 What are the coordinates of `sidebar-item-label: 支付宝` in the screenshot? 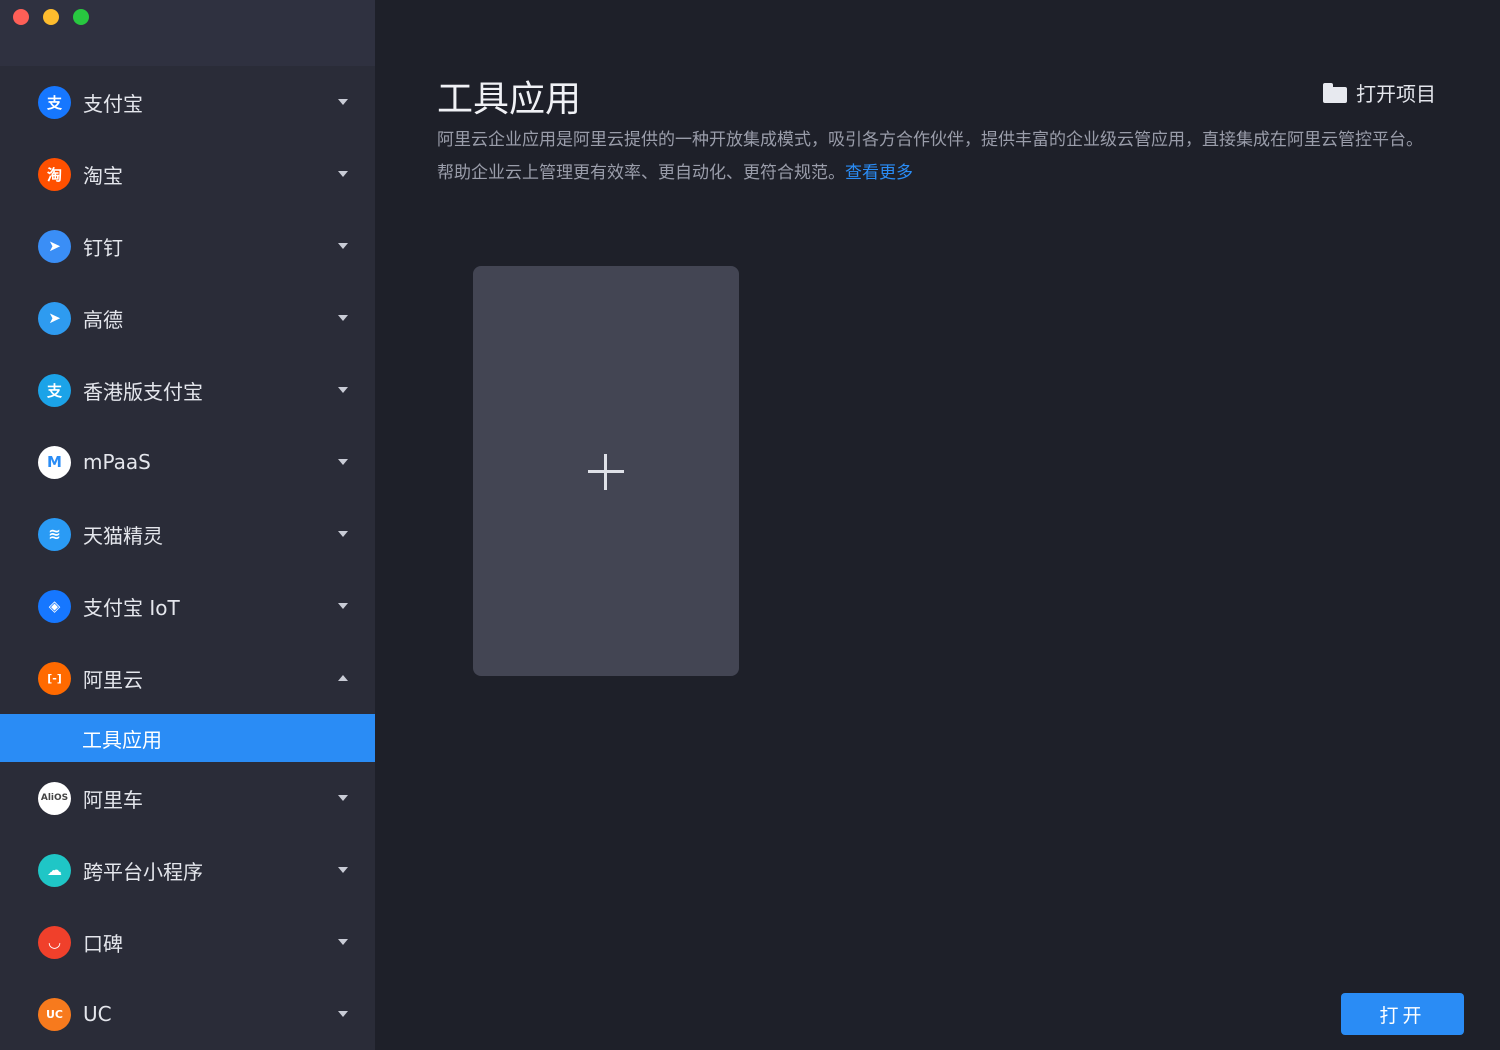 It's located at (113, 103).